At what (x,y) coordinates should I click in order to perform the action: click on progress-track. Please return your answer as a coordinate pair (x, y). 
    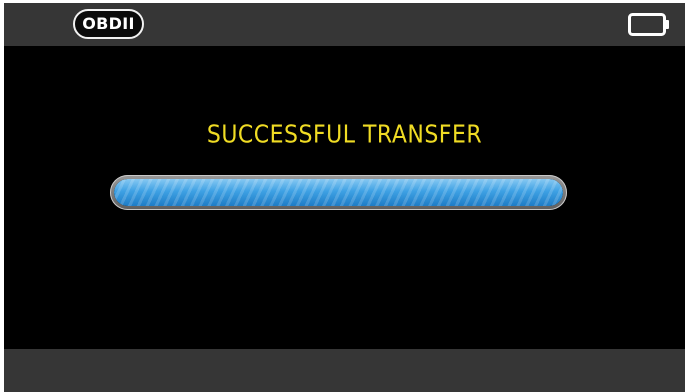
    Looking at the image, I should click on (338, 192).